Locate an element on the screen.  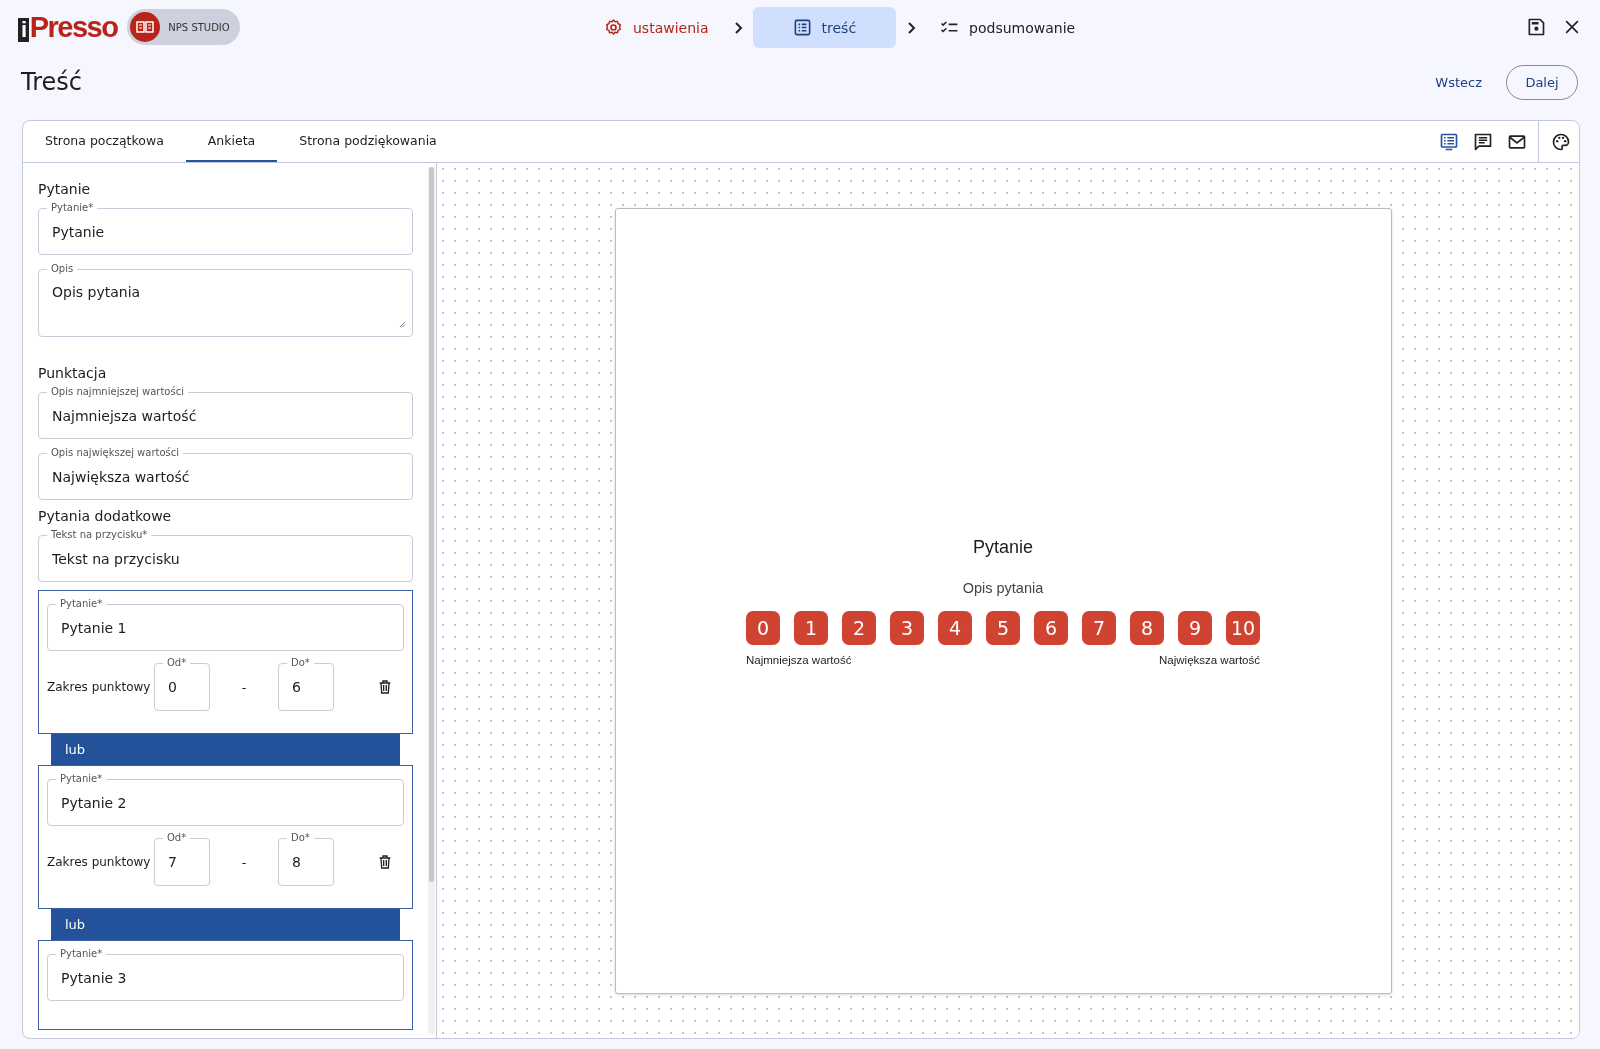
score-button: 3 is located at coordinates (907, 627).